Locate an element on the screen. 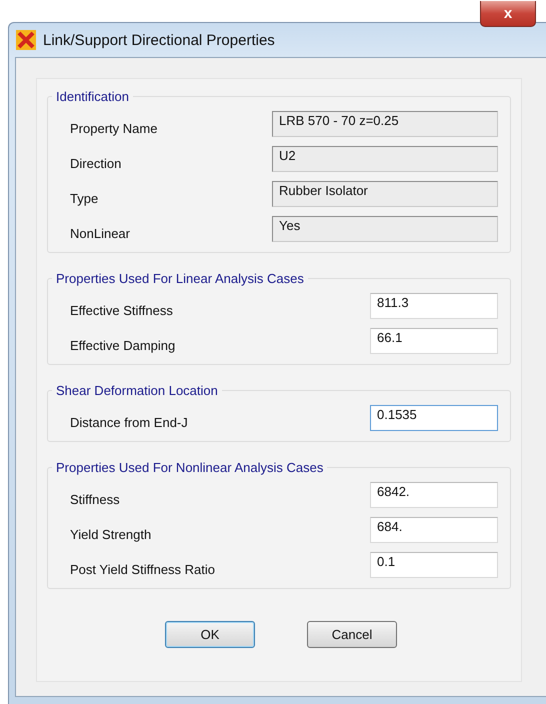  field-label: Post Yield Stiffness Ratio is located at coordinates (143, 569).